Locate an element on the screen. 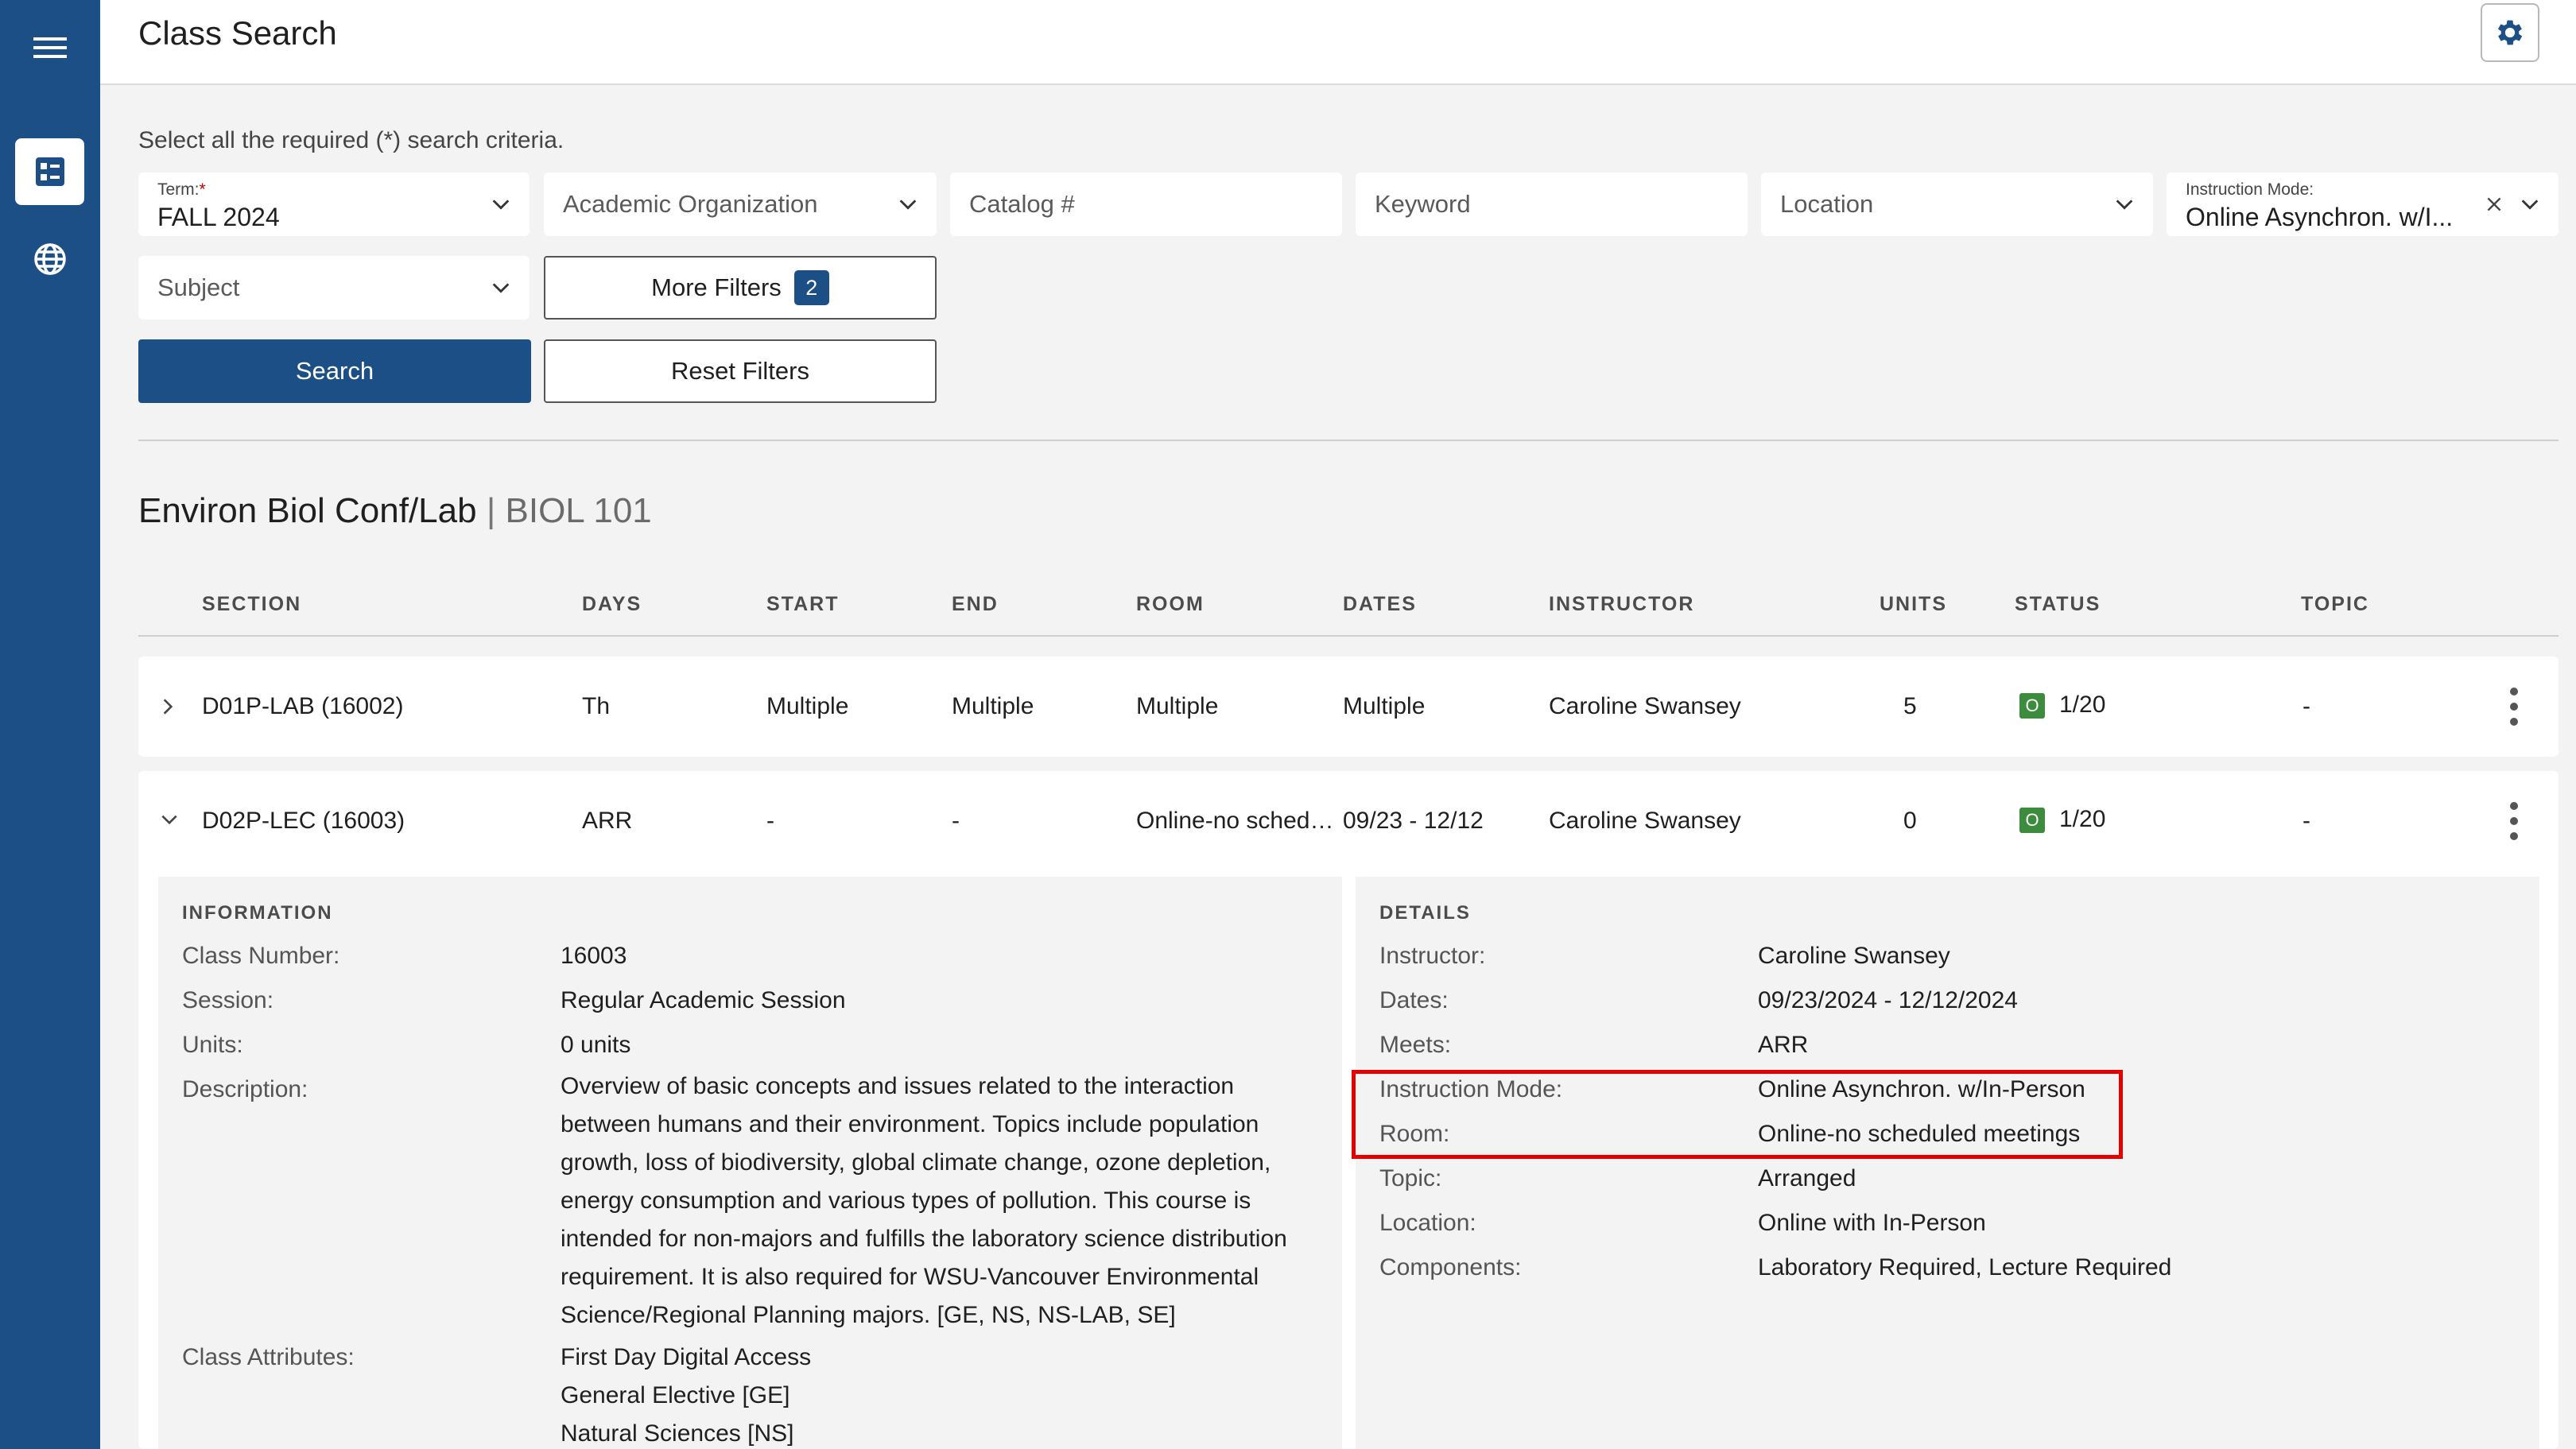 The image size is (2576, 1449). gear-icon is located at coordinates (2510, 33).